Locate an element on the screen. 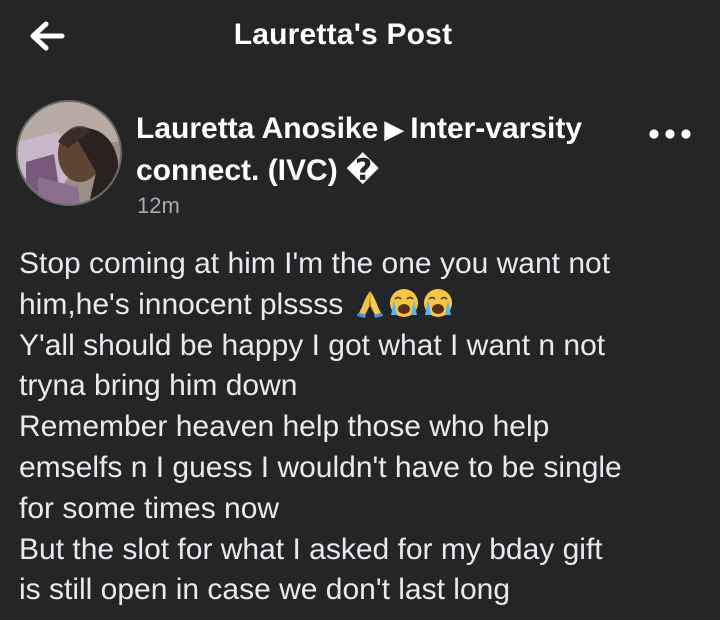 The image size is (720, 620). page-title: Lauretta's Post is located at coordinates (343, 34).